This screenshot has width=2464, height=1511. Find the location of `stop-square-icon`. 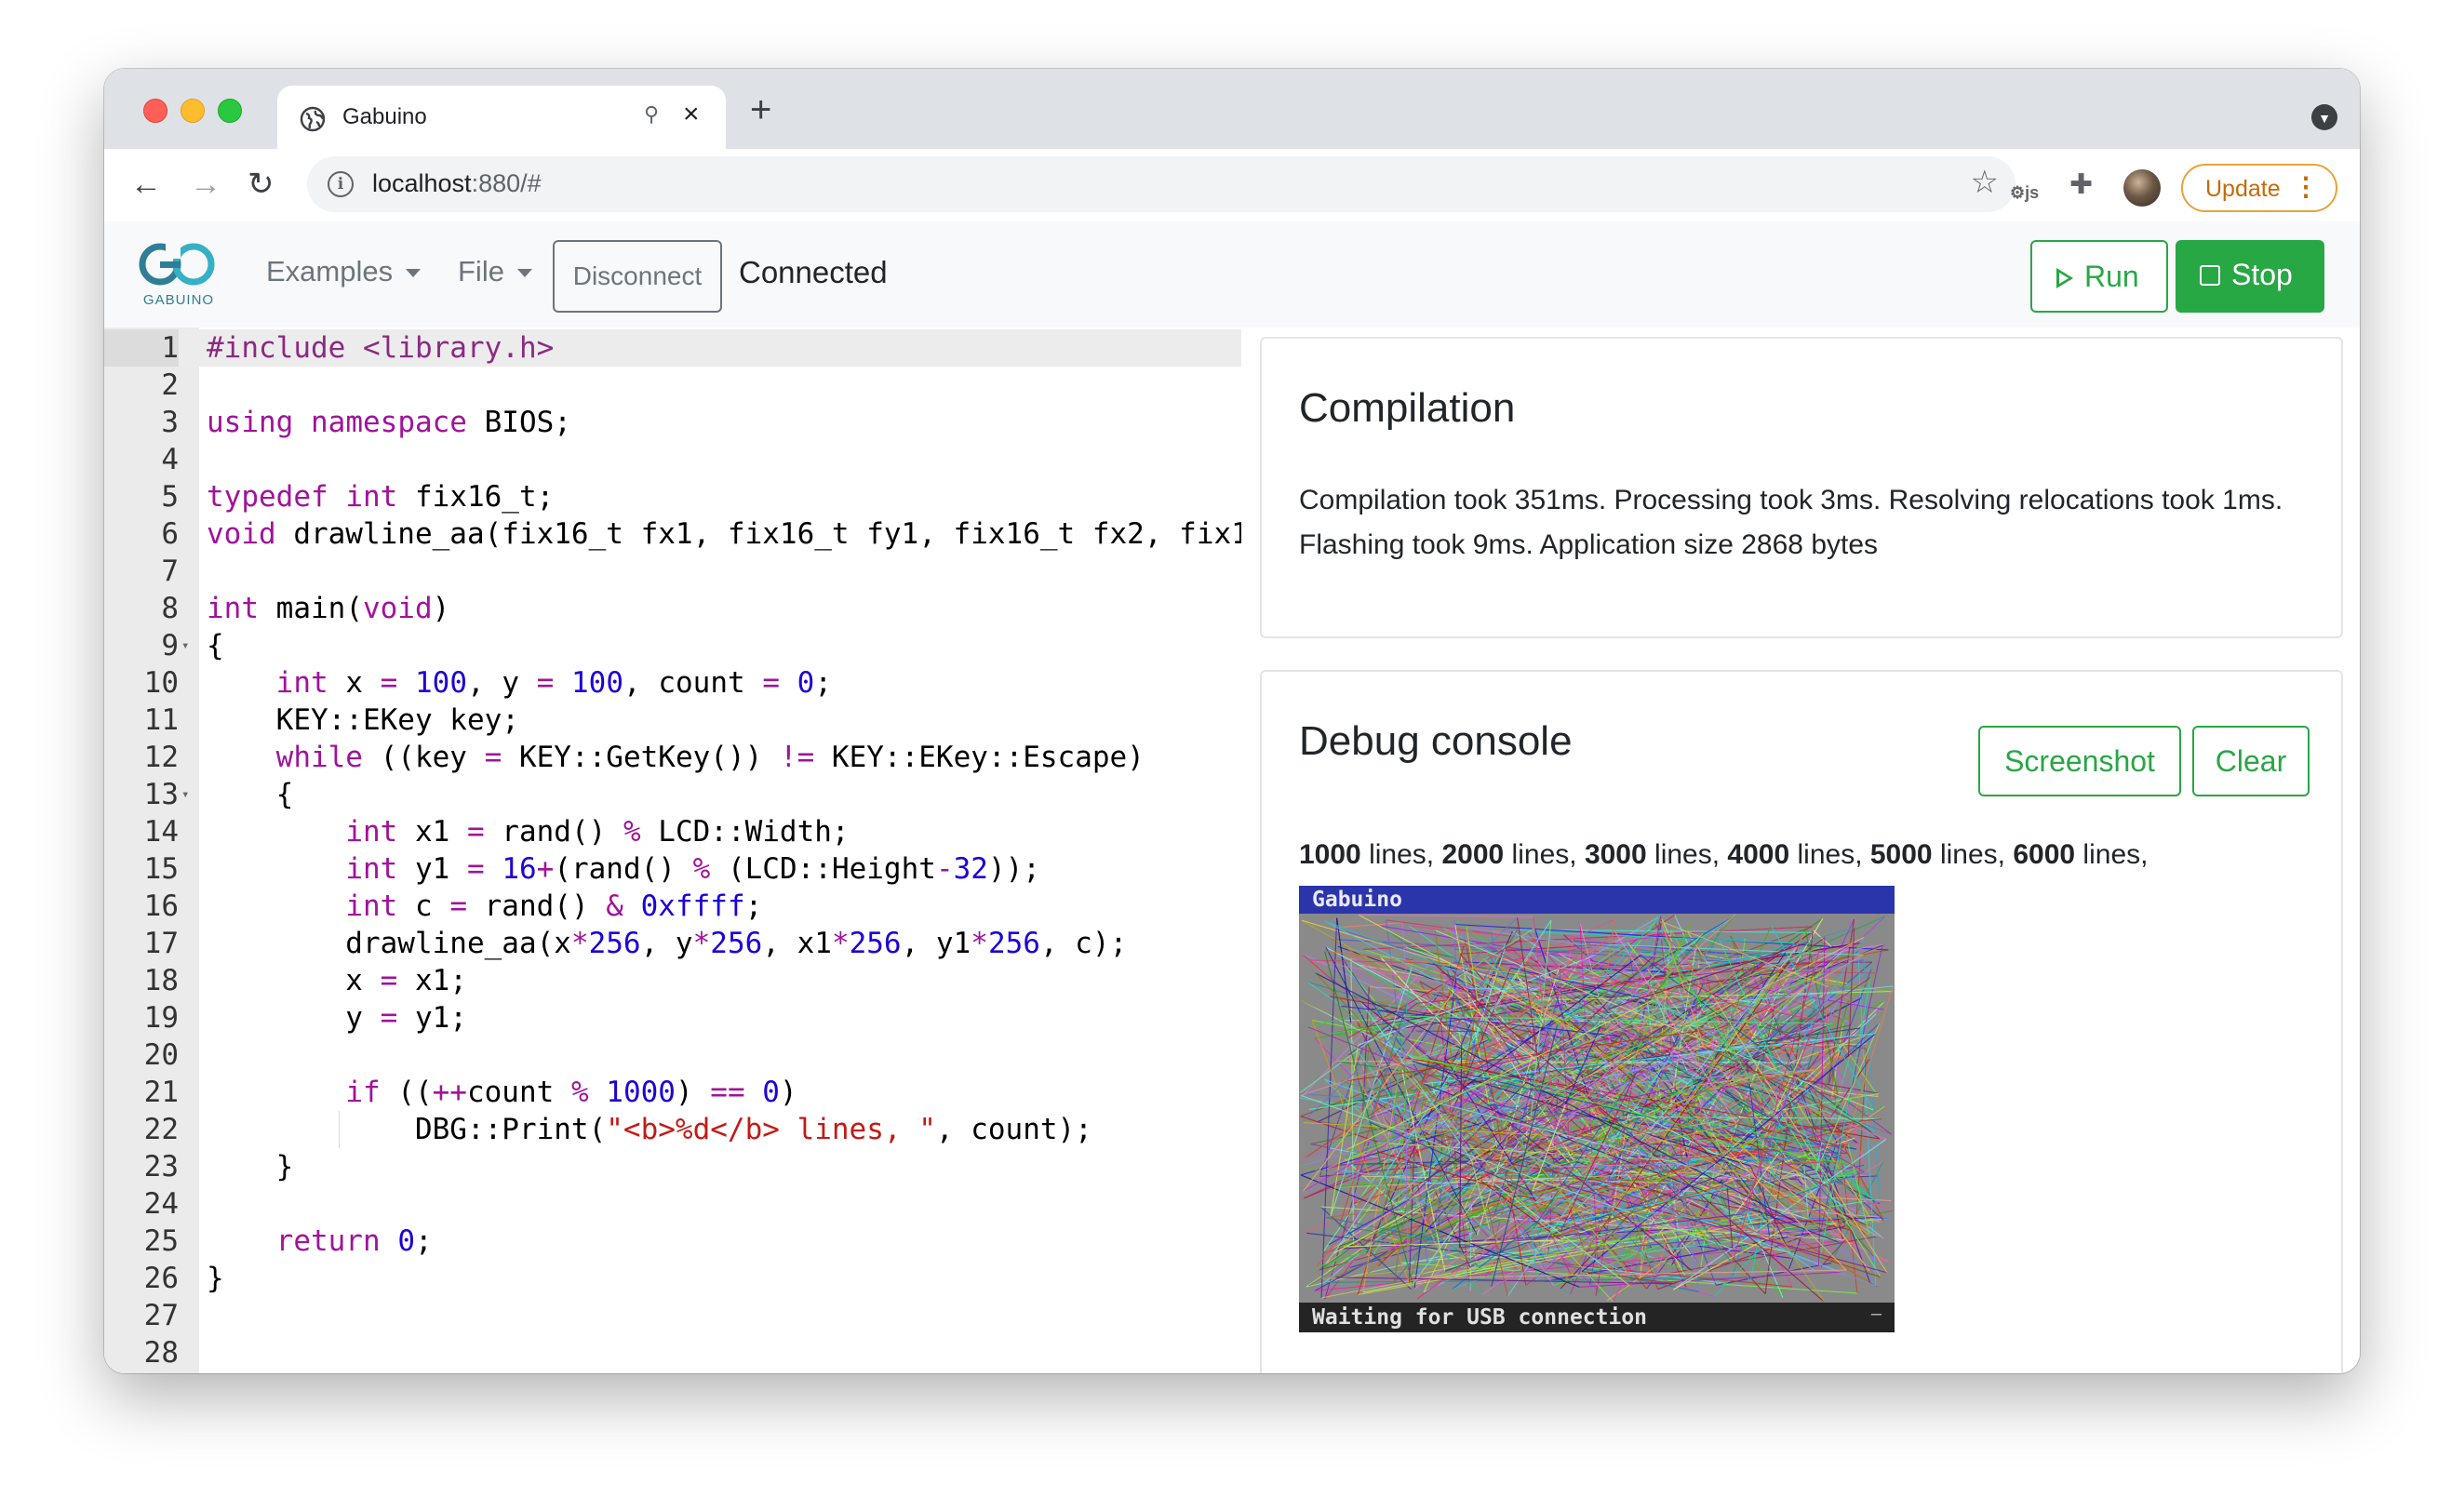

stop-square-icon is located at coordinates (2210, 275).